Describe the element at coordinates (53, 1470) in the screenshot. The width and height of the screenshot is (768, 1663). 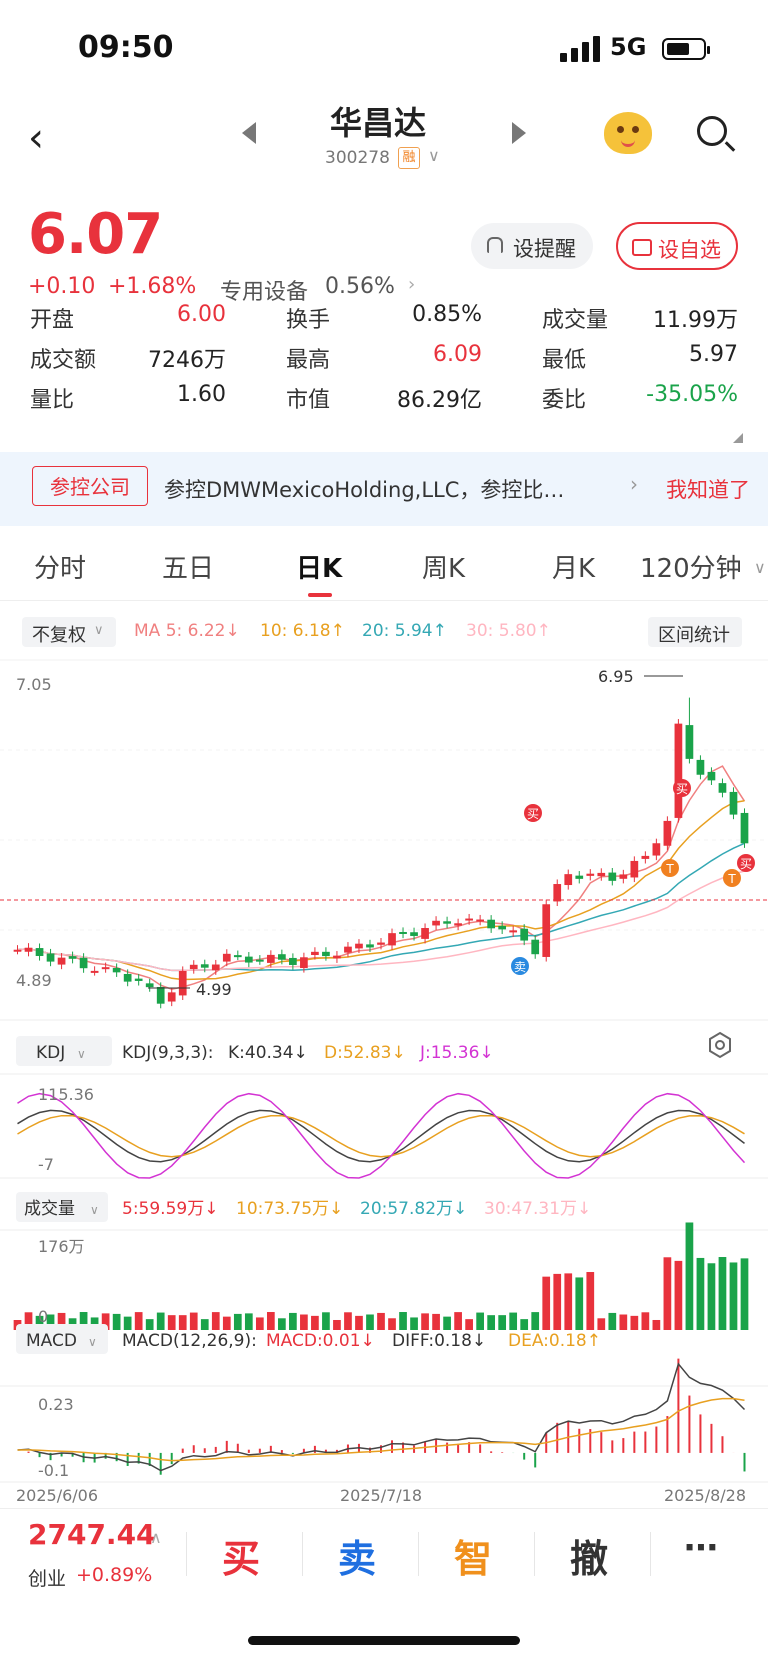
I see `macd-y-bottom: -0.1` at that location.